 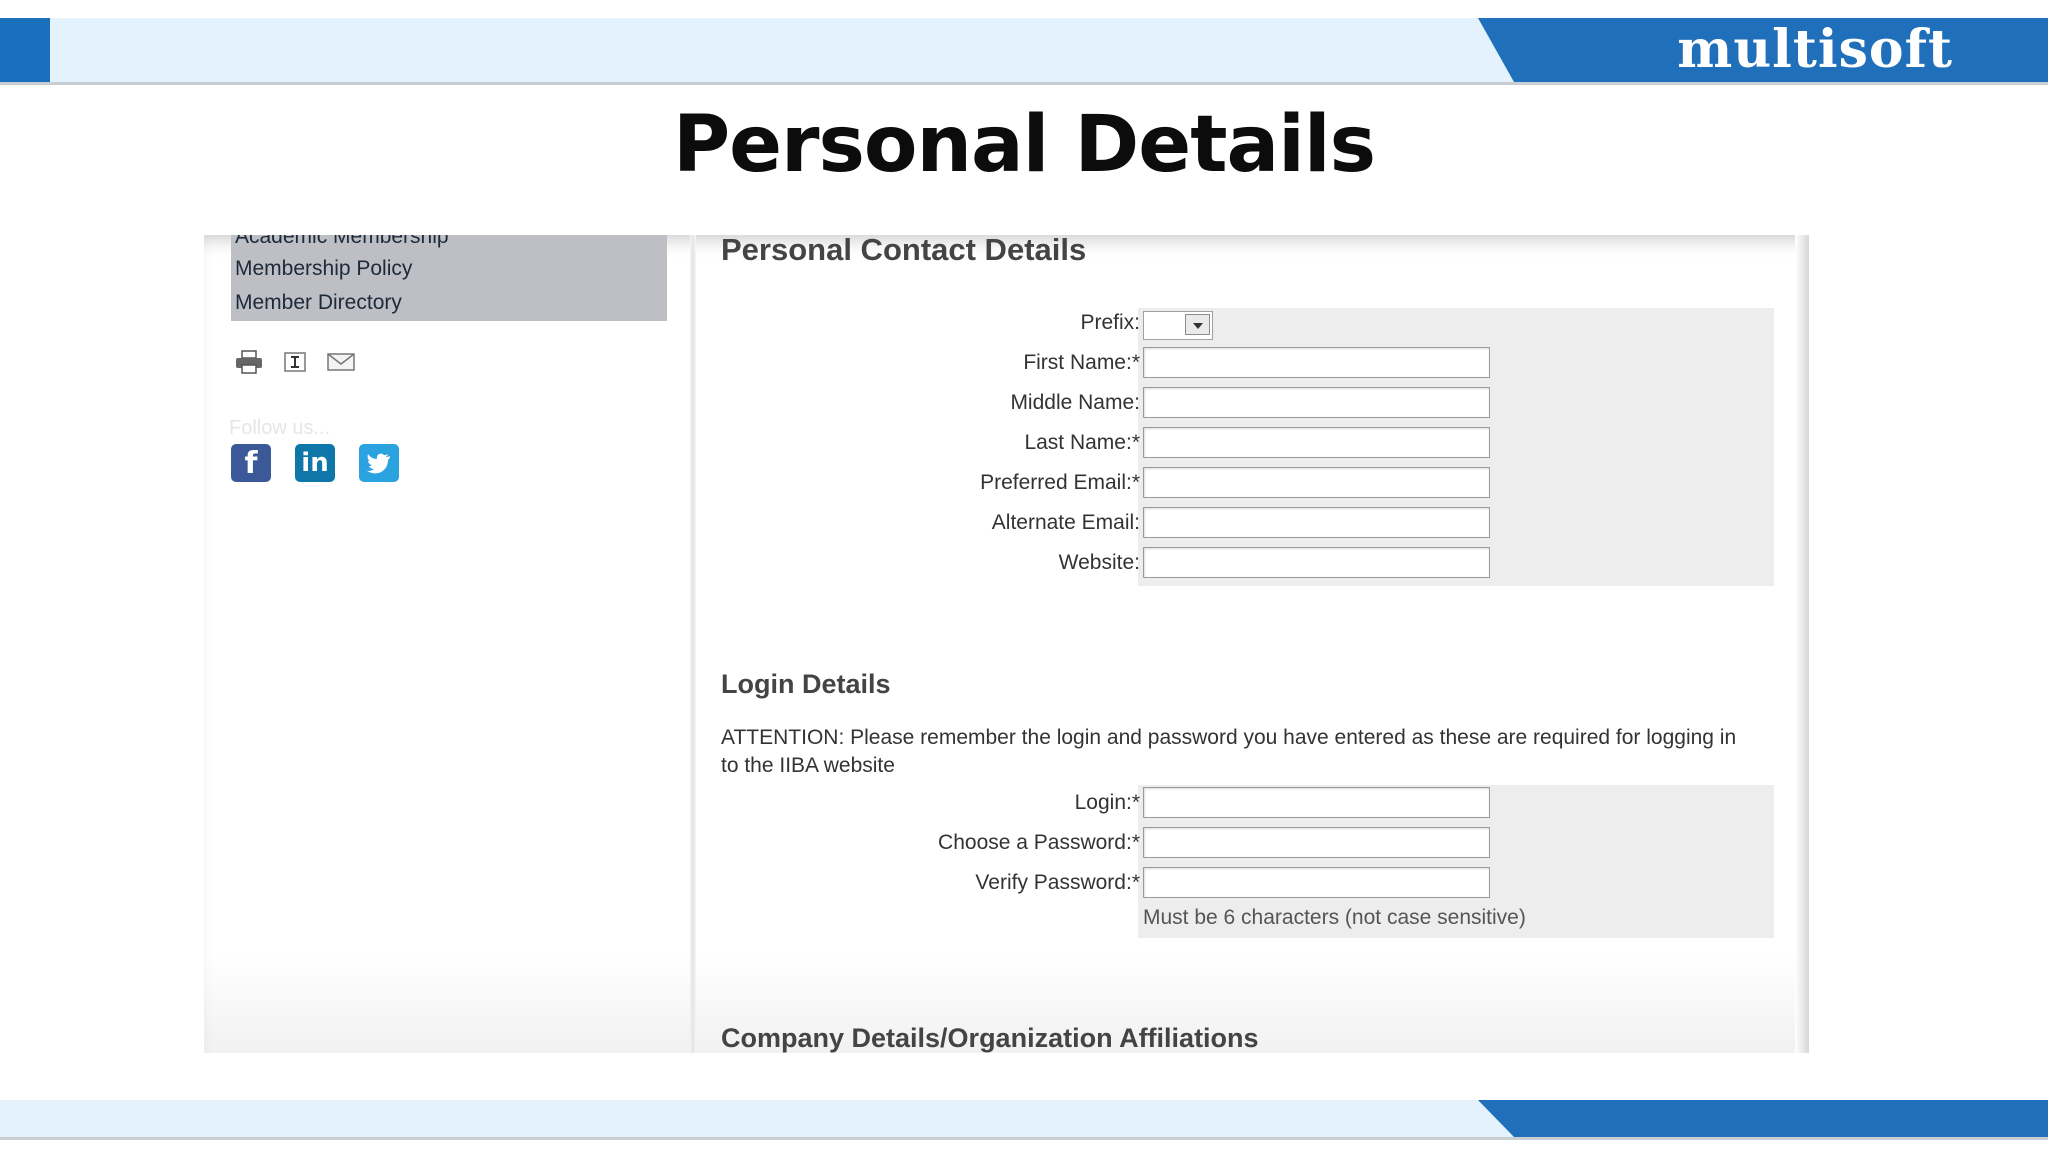 I want to click on form-row-password: Choose a Password:*, so click(x=1006, y=847).